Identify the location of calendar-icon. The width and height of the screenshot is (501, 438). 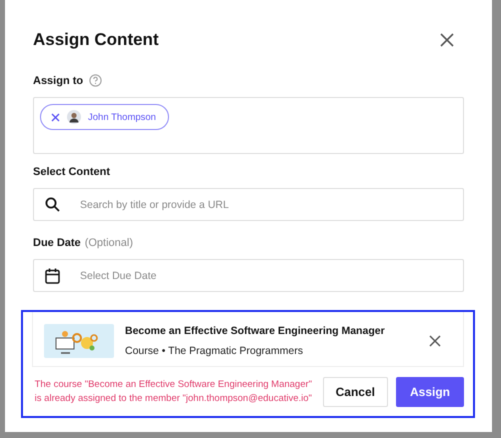
(52, 276).